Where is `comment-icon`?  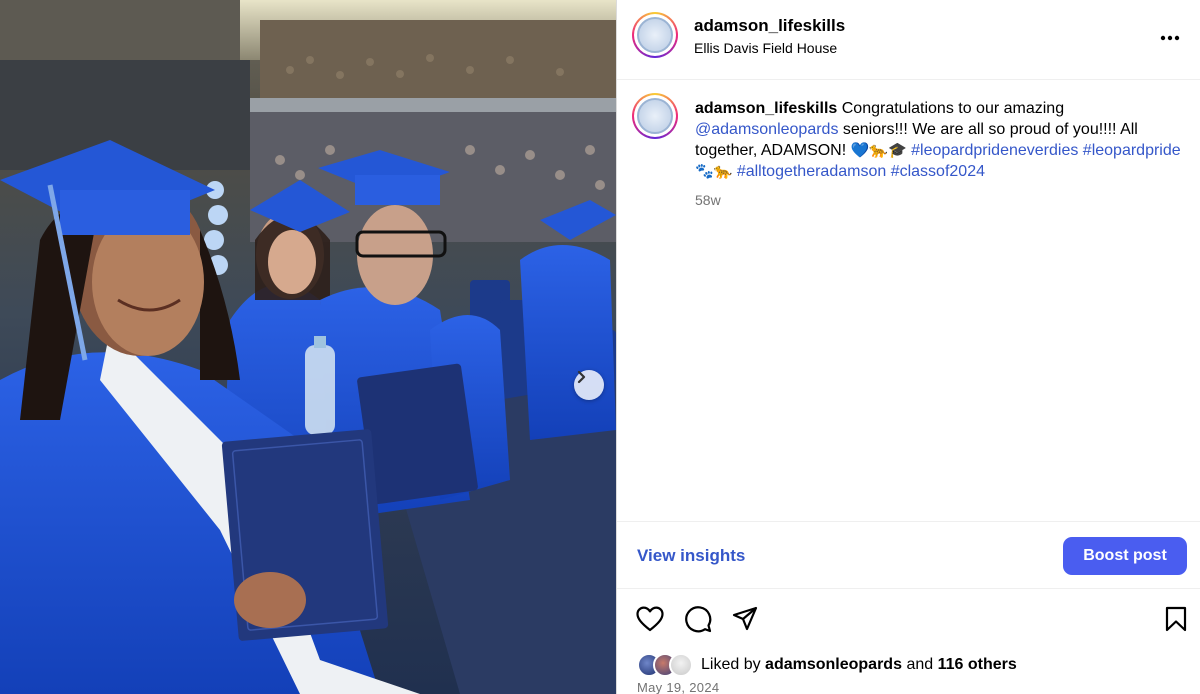 comment-icon is located at coordinates (698, 619).